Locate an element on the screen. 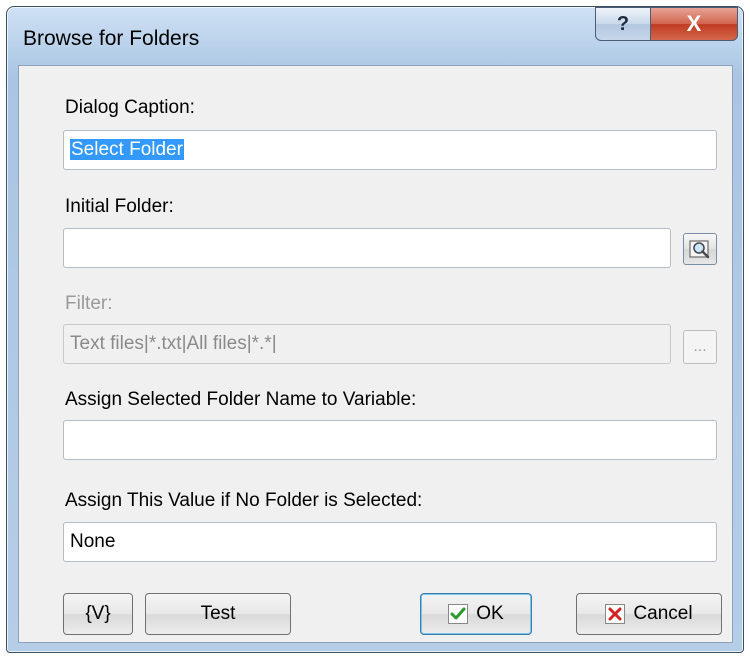 The width and height of the screenshot is (750, 659). browse-folder-button is located at coordinates (700, 249).